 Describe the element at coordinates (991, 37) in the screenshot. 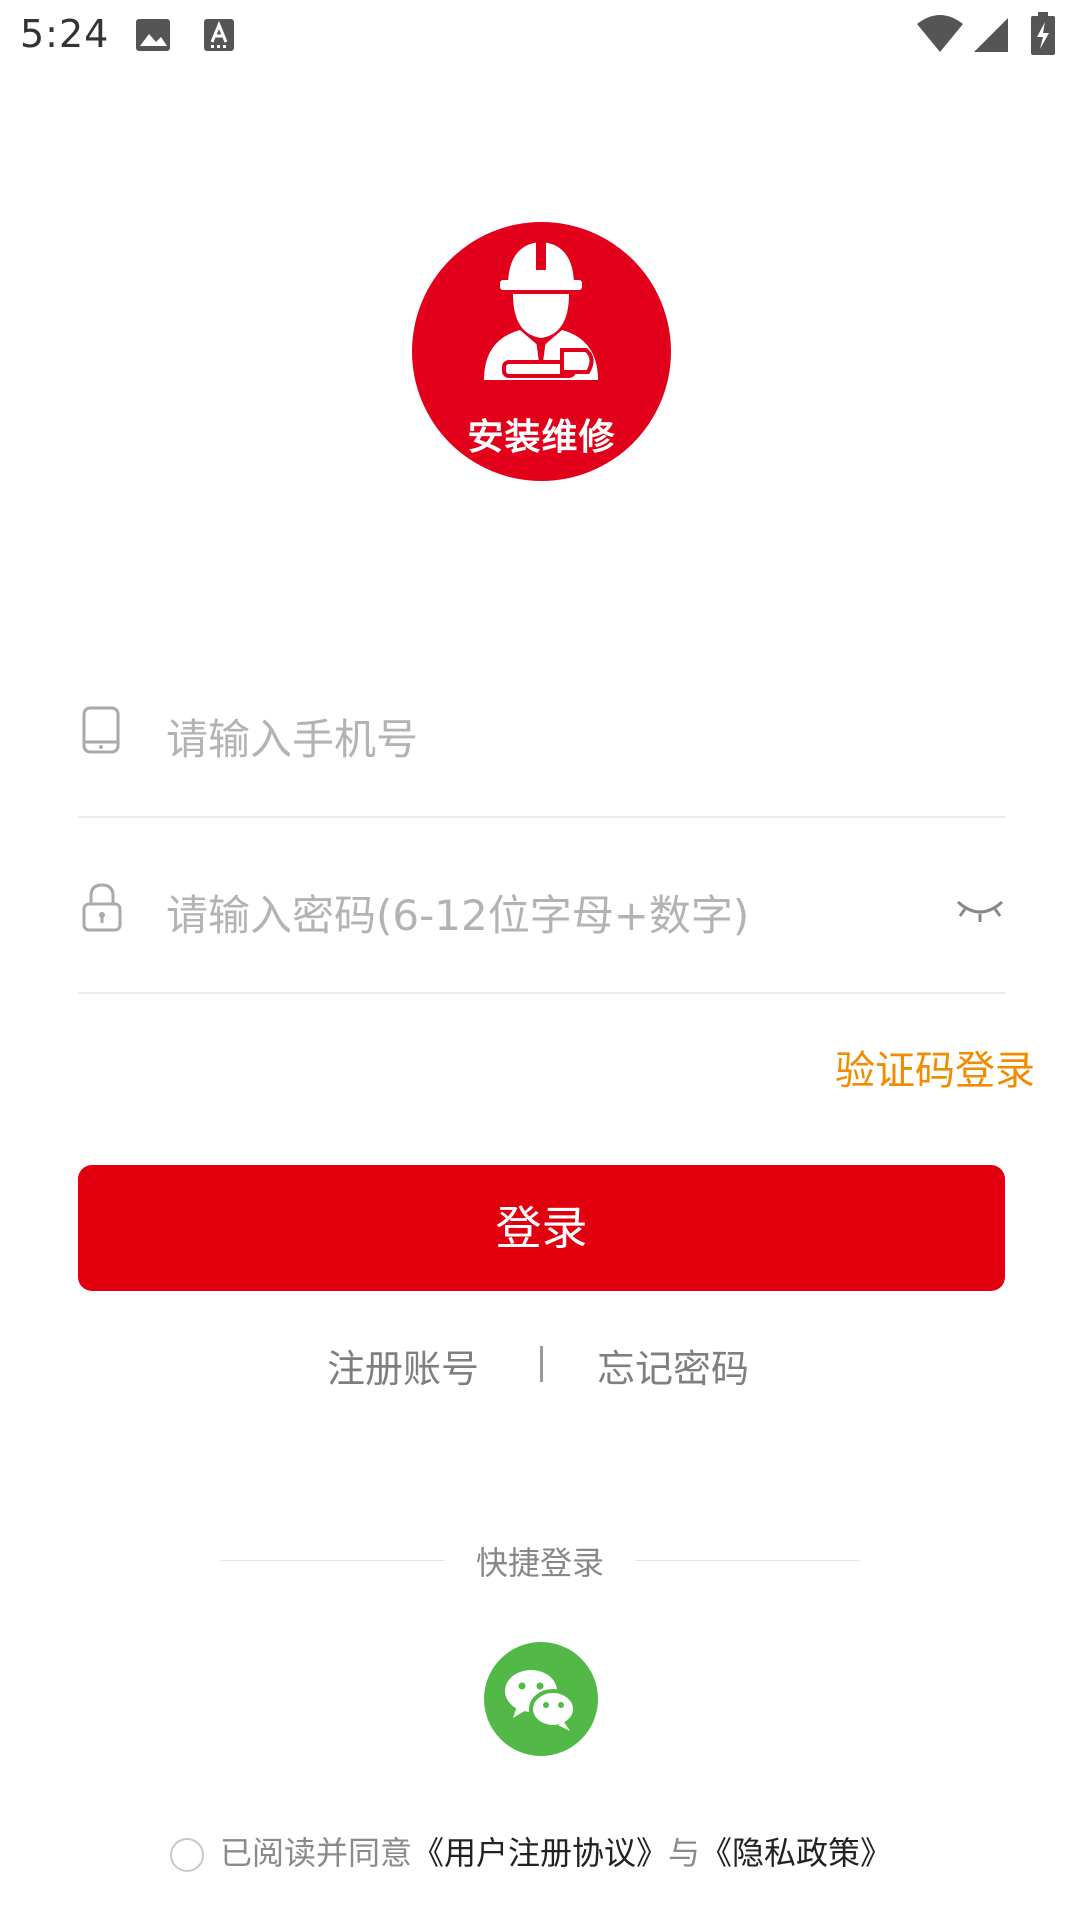

I see `cellular-signal-icon` at that location.